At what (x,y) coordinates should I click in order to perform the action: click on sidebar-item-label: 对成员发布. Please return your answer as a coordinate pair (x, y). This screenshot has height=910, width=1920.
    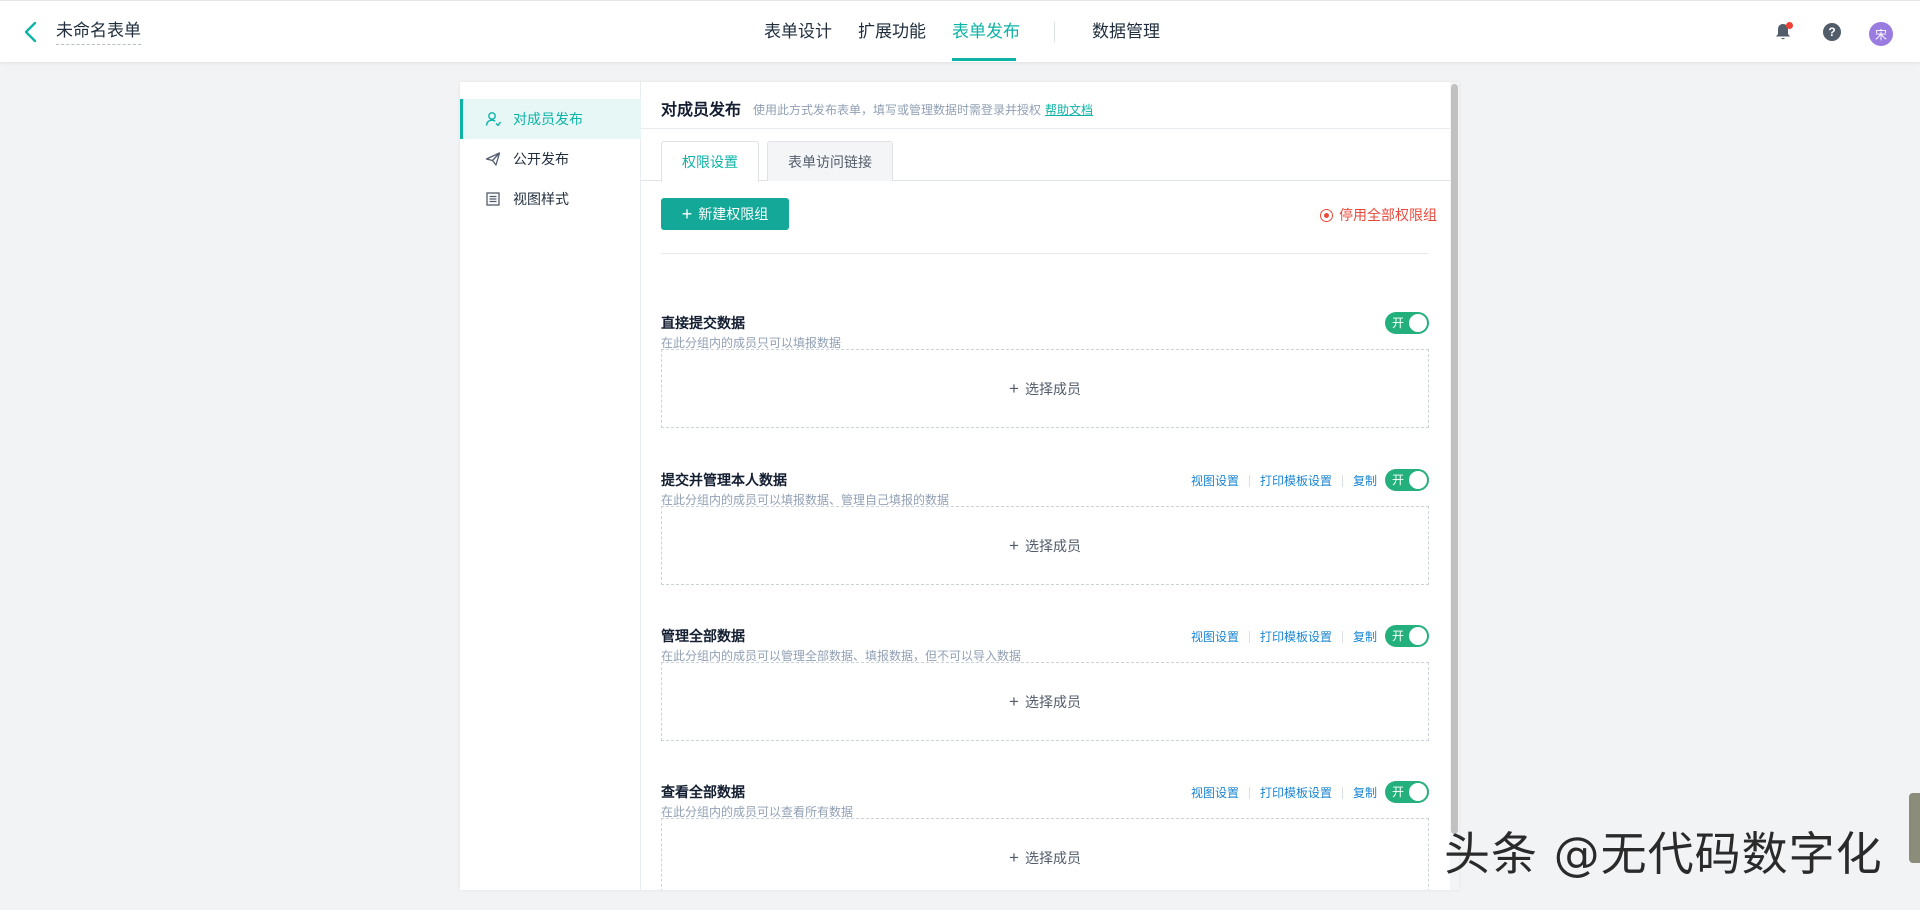
    Looking at the image, I should click on (548, 119).